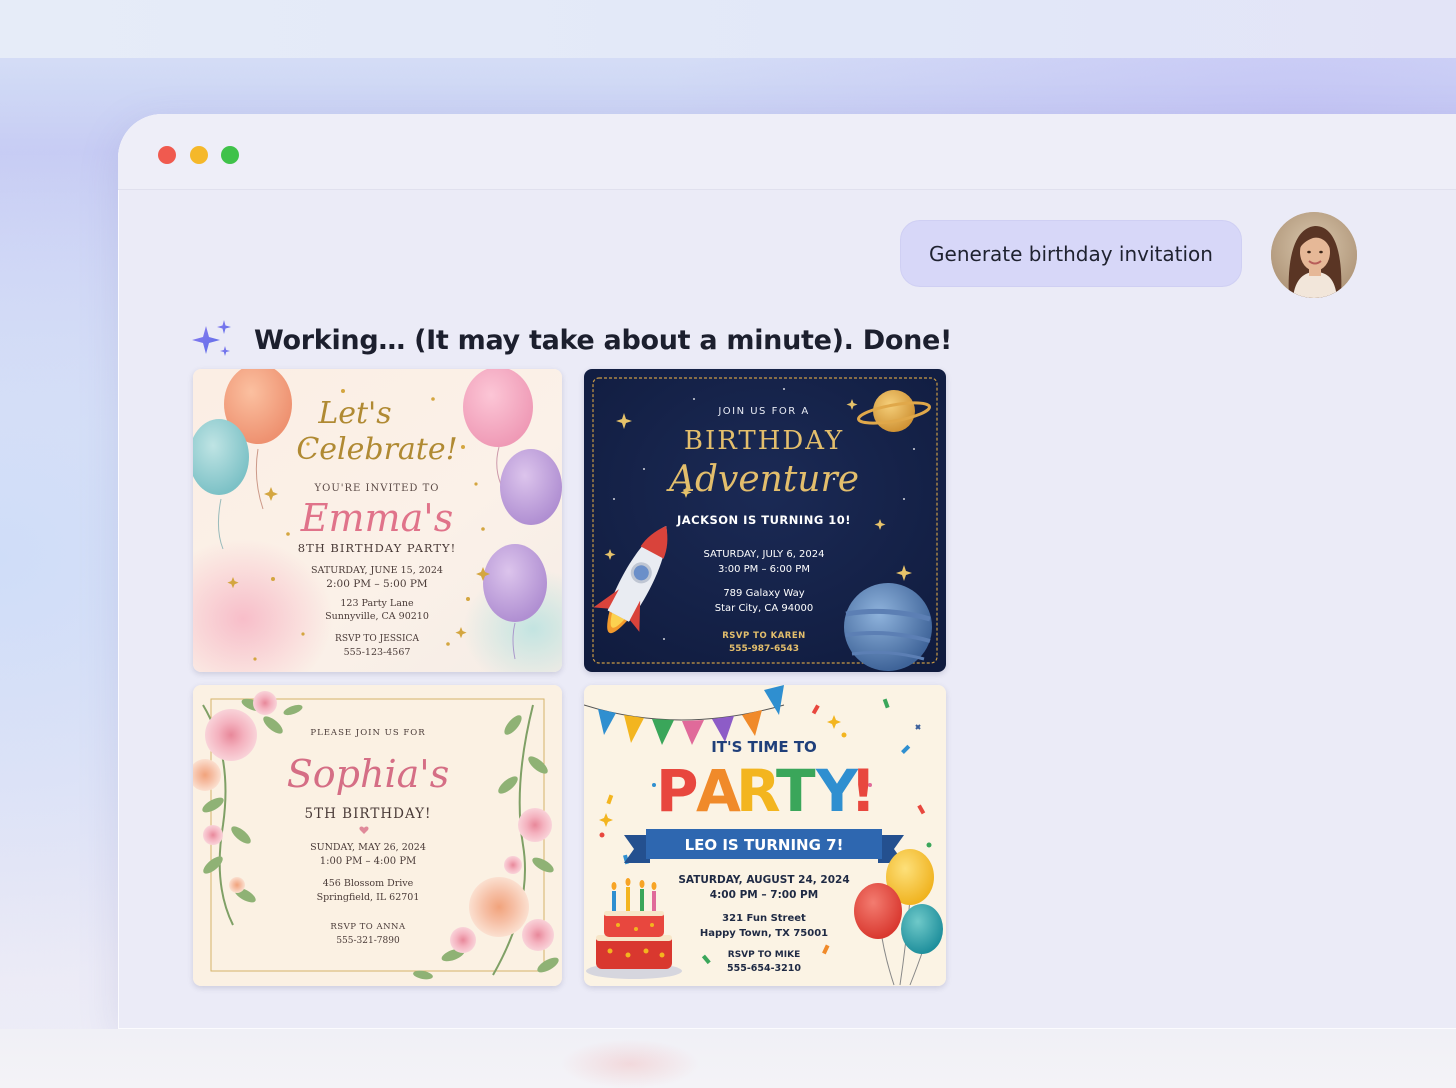 This screenshot has width=1456, height=1088. Describe the element at coordinates (763, 411) in the screenshot. I see `jackson-pre: JOIN US FOR A` at that location.